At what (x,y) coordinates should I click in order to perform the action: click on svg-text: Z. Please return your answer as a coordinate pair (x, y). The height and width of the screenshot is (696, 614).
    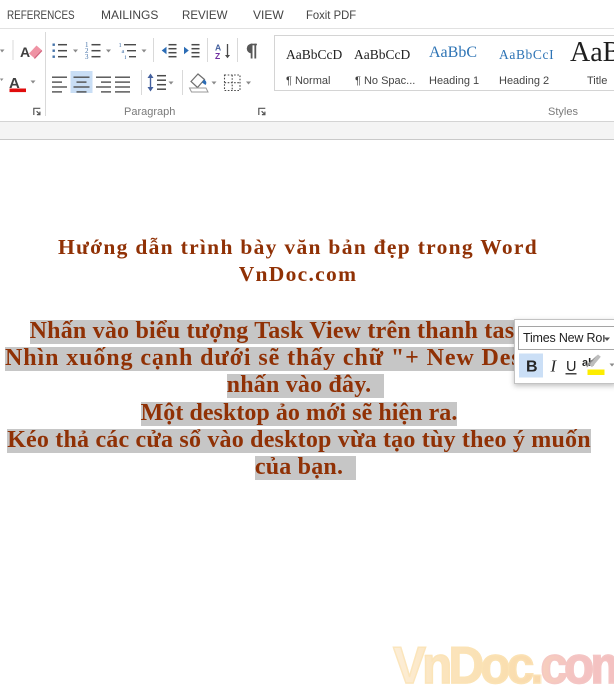
    Looking at the image, I should click on (217, 56).